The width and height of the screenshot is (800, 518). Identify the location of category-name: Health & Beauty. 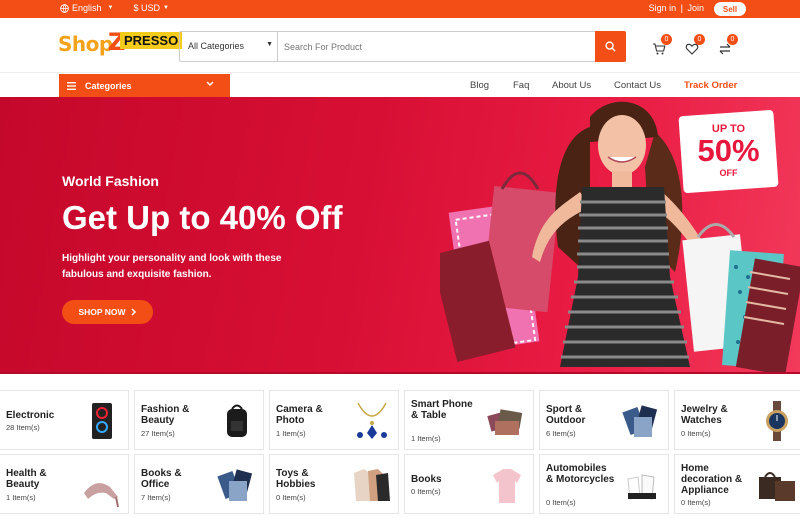
(26, 479).